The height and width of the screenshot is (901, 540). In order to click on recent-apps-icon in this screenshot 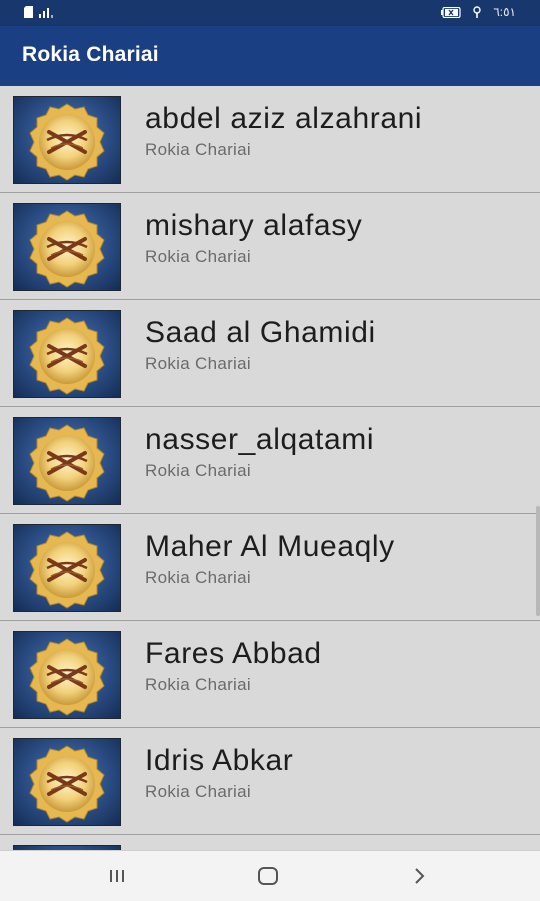, I will do `click(117, 876)`.